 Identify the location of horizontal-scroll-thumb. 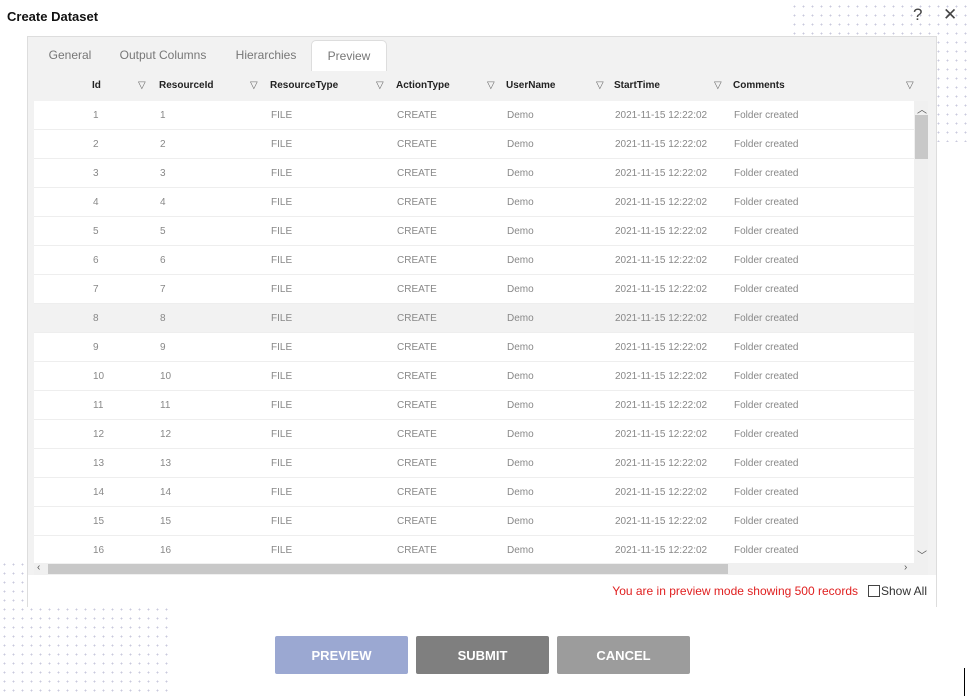
(388, 569).